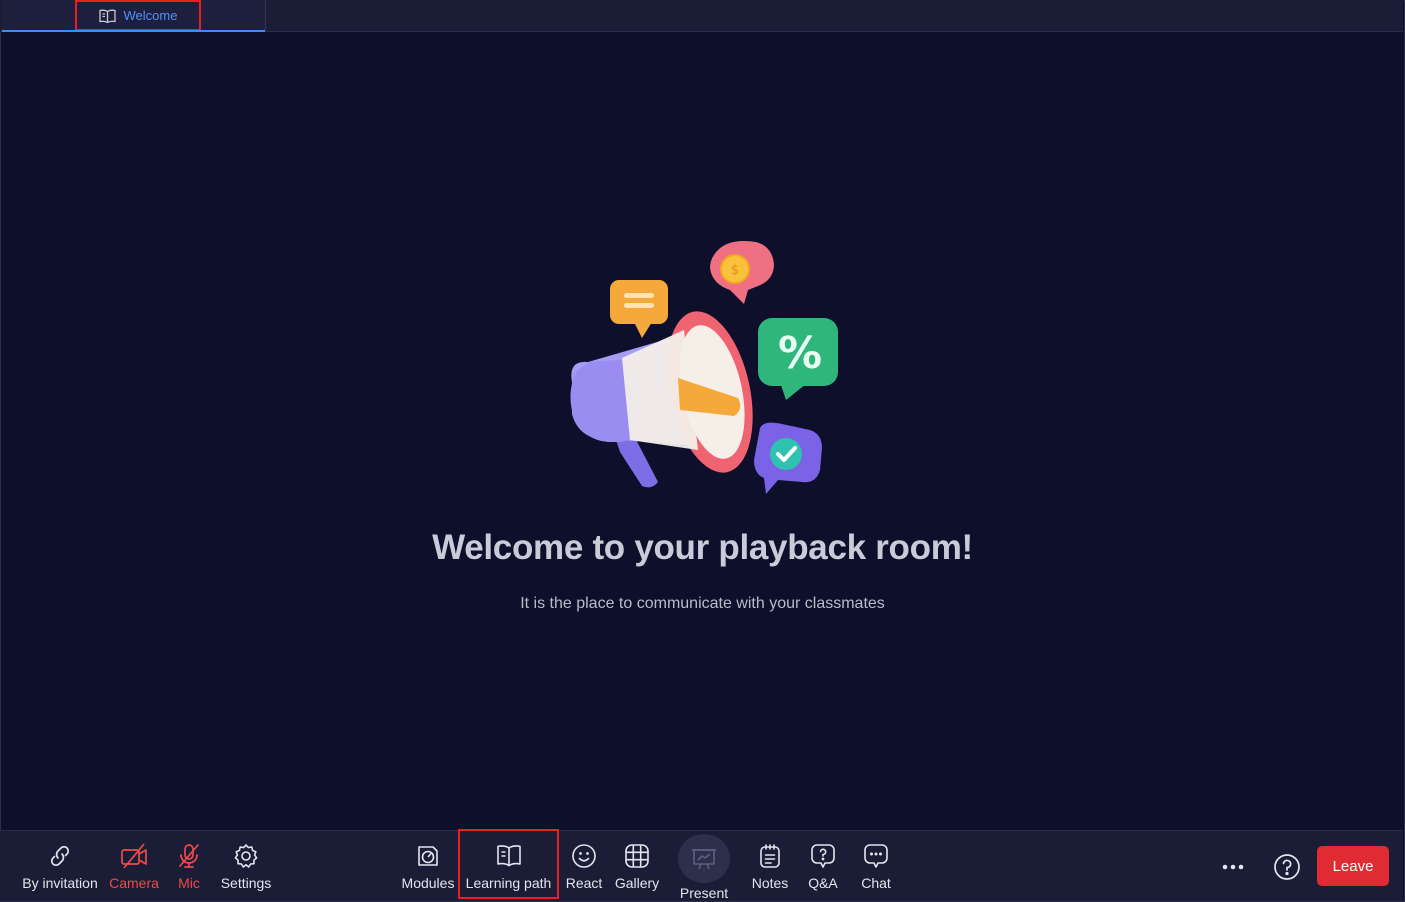 The width and height of the screenshot is (1405, 902). I want to click on qa-button: Q&A, so click(823, 866).